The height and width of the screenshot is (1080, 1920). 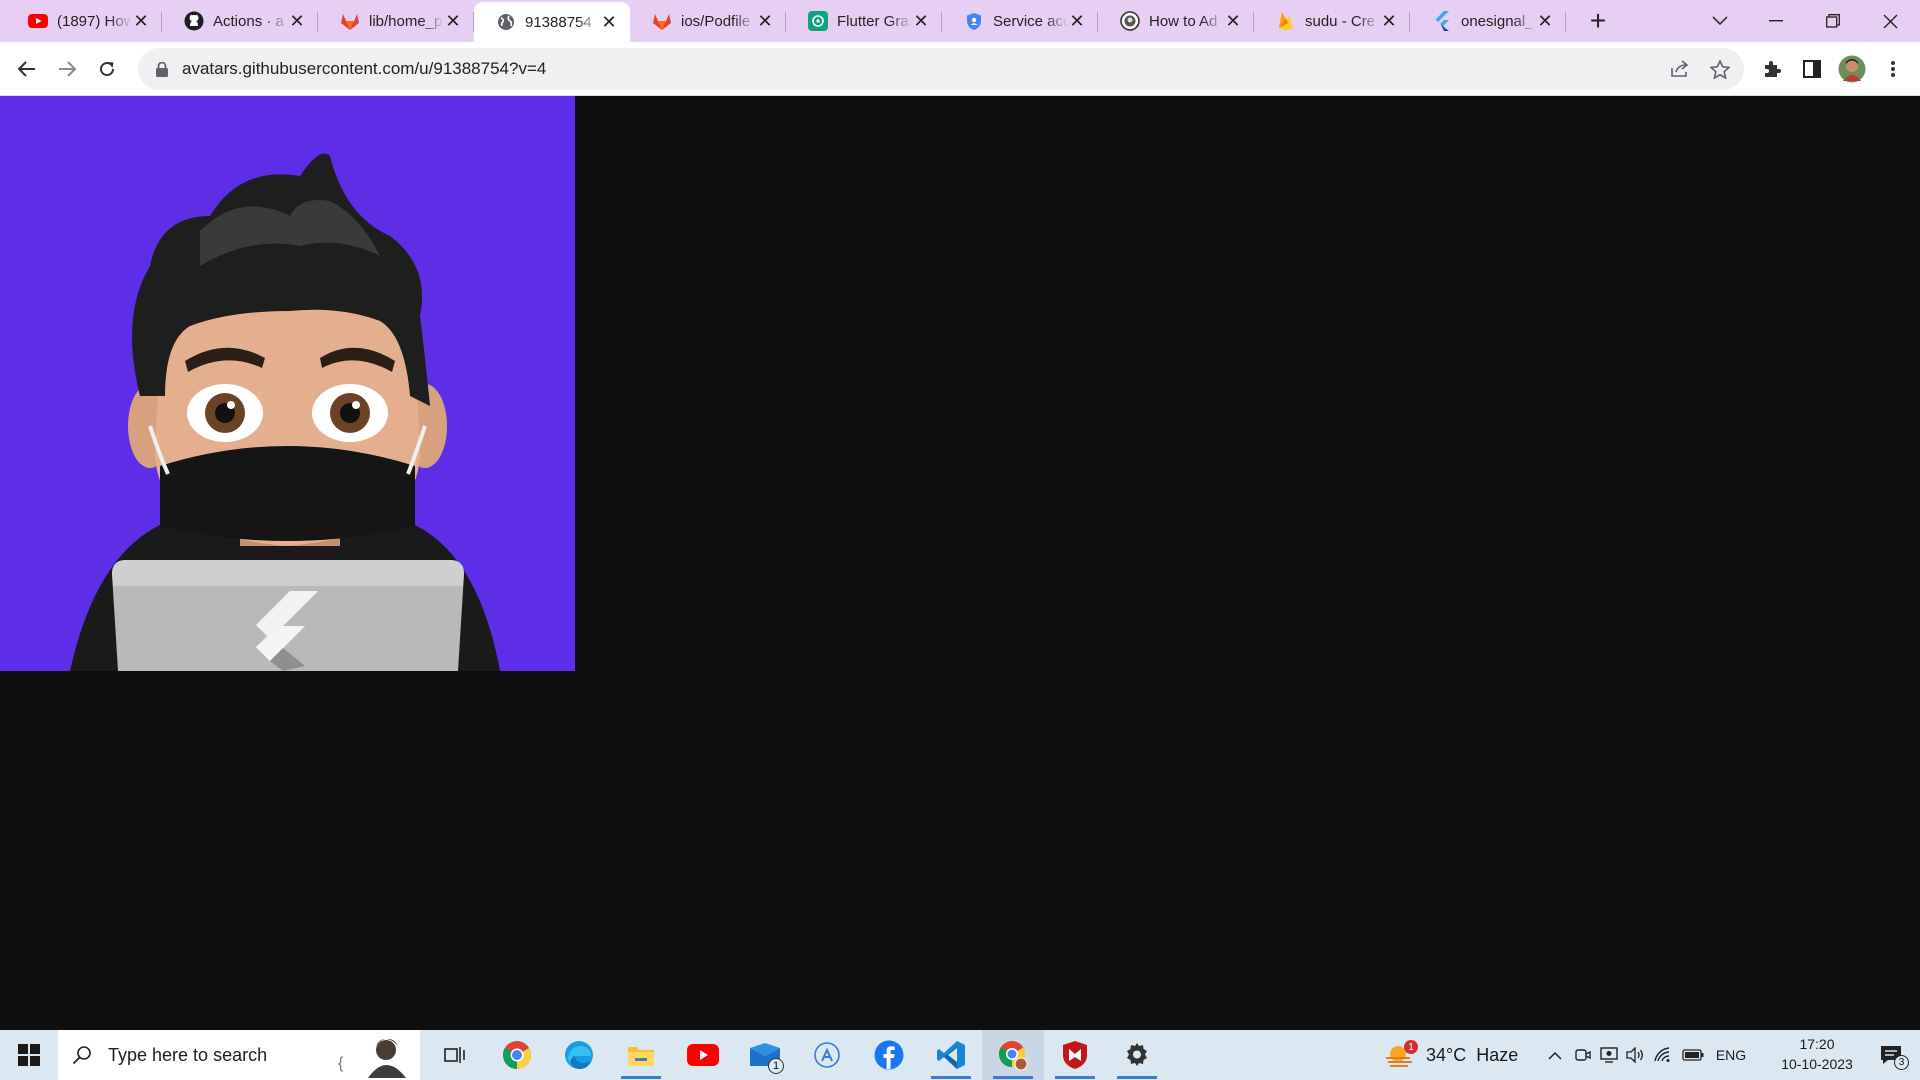 I want to click on battery-icon, so click(x=1693, y=1055).